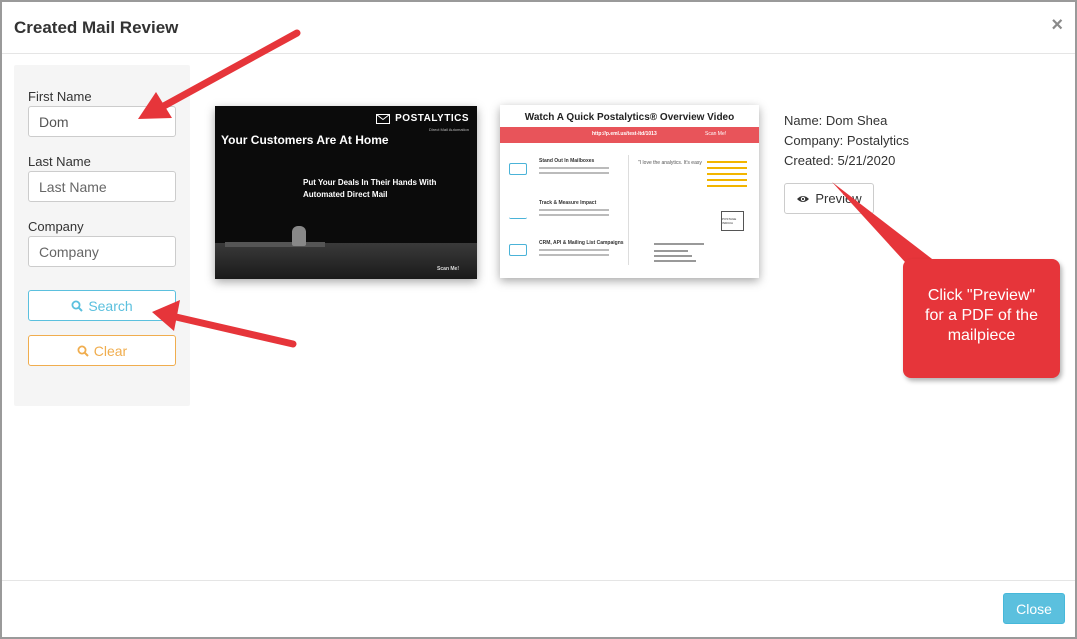 The image size is (1077, 639). I want to click on postcard-back-item-title: CRM, API & Mailing List Campaigns, so click(581, 243).